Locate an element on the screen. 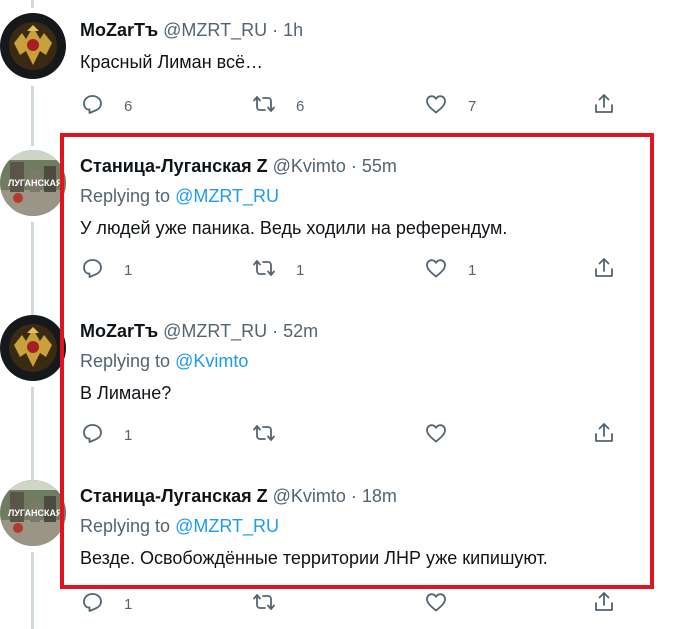 This screenshot has height=629, width=680. author-handle-time: @Kvimto · 18m is located at coordinates (335, 496).